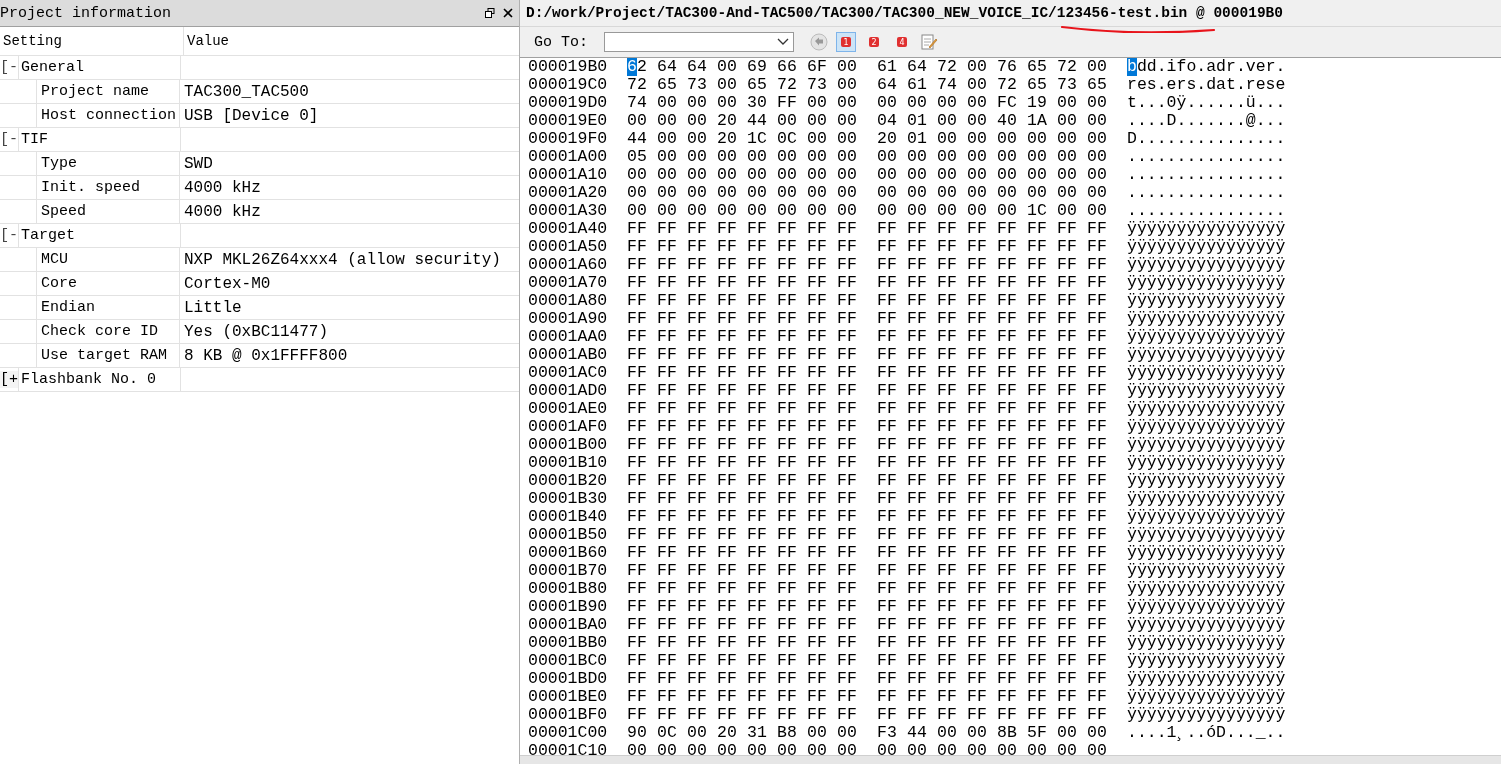 The height and width of the screenshot is (764, 1501). I want to click on hex-byte: 31, so click(762, 733).